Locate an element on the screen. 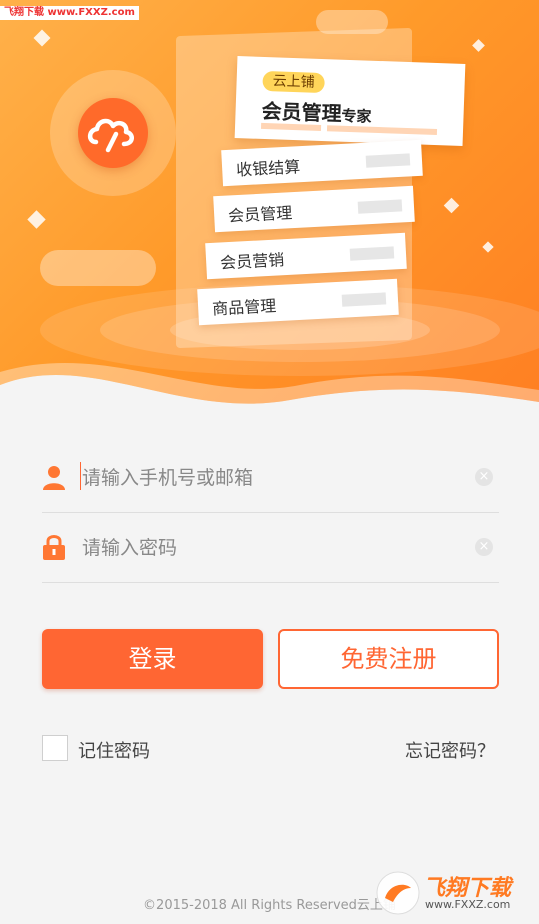  feature-label: 商品管理 is located at coordinates (244, 307).